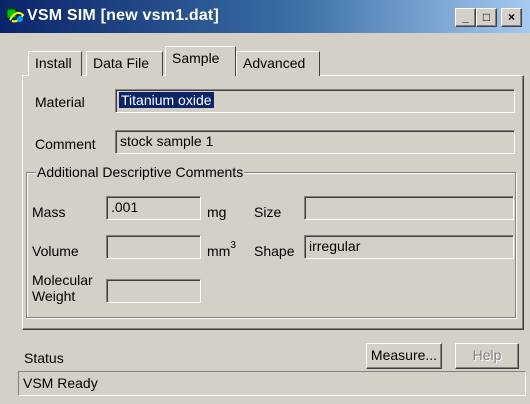  What do you see at coordinates (486, 17) in the screenshot?
I see `maximize-button: □` at bounding box center [486, 17].